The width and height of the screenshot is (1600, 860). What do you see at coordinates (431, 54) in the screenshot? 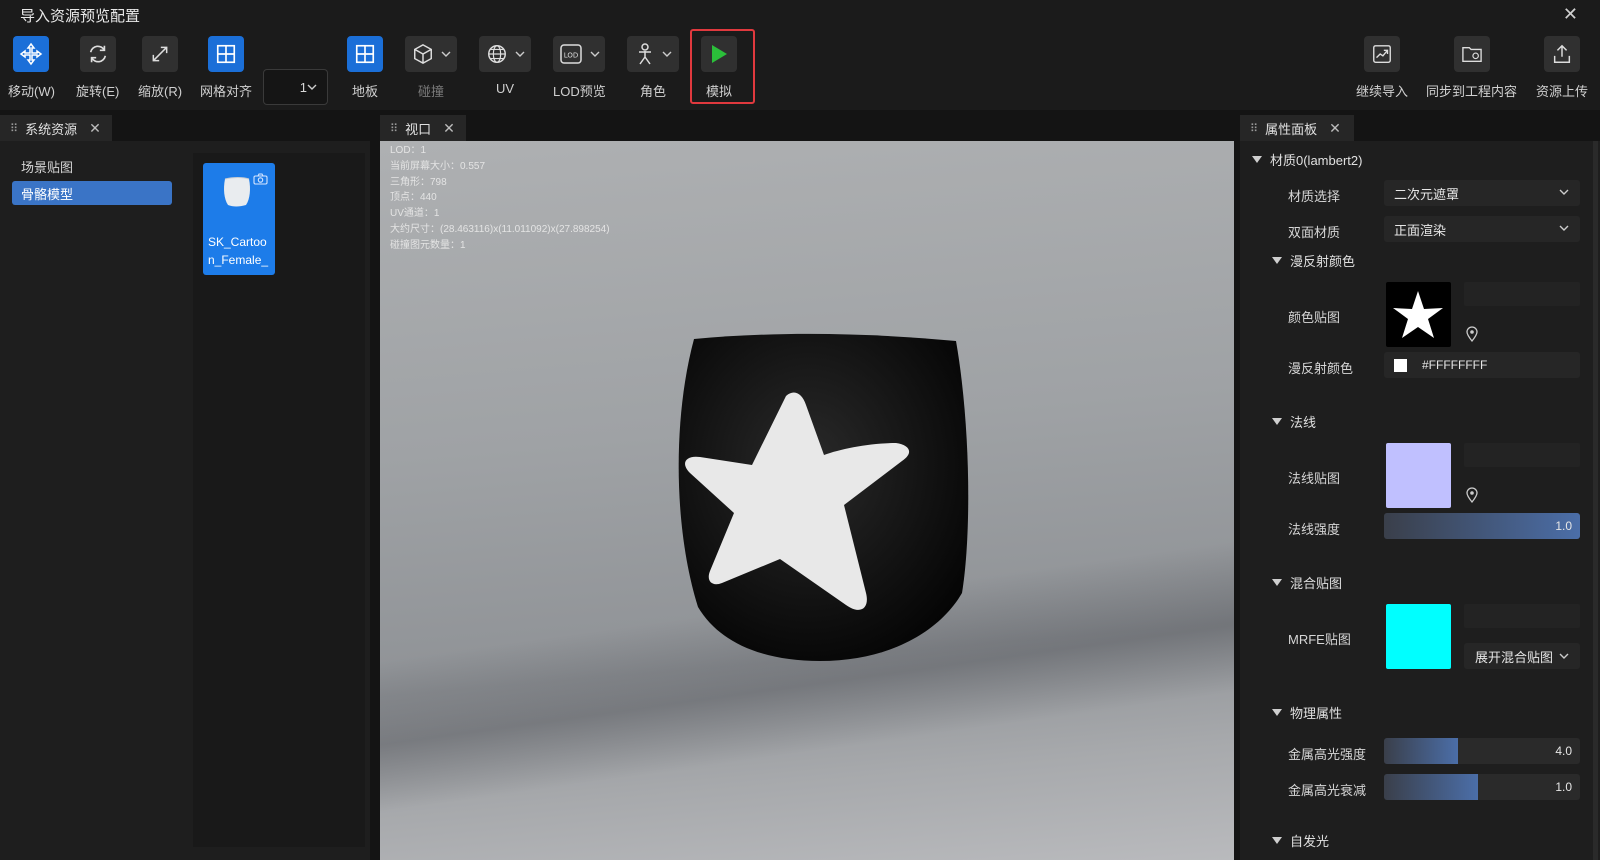
I see `collision-cube-icon` at bounding box center [431, 54].